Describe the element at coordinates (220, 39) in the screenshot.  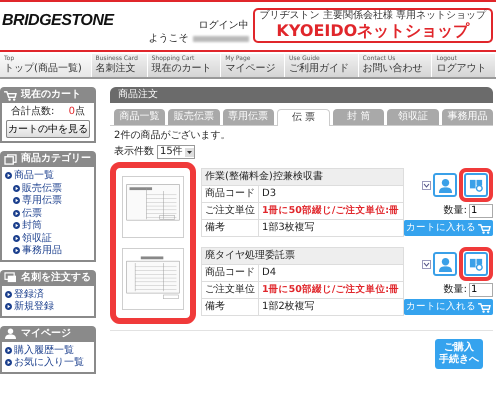
I see `blurred-text` at that location.